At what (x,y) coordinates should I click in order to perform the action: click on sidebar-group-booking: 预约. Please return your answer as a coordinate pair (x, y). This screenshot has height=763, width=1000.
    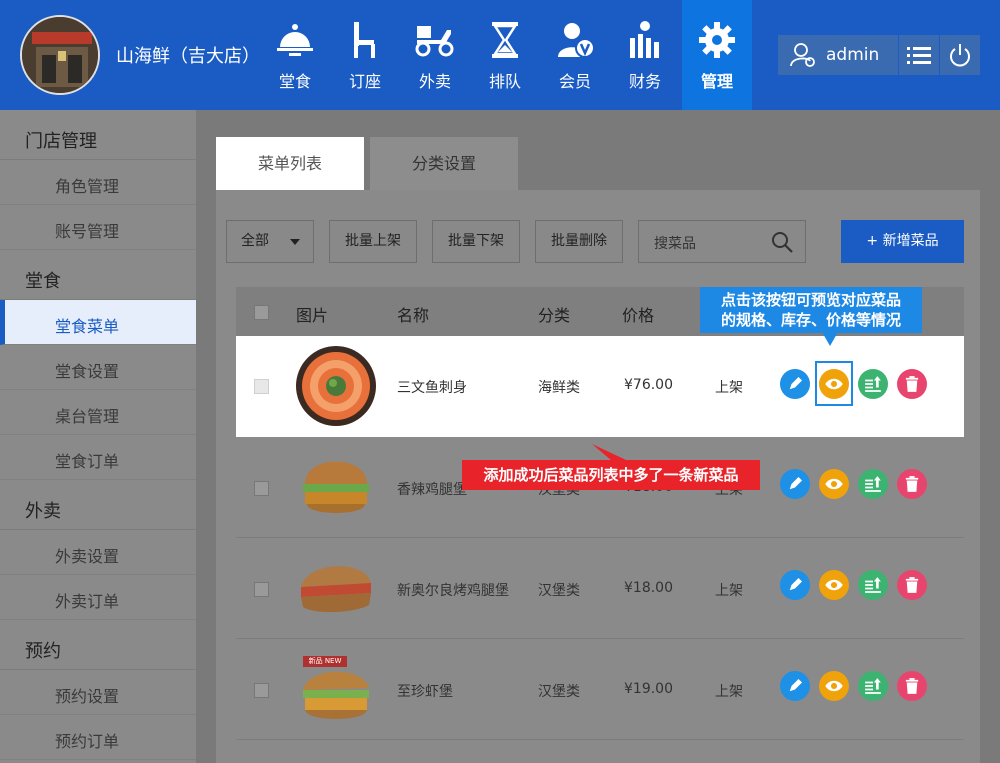
    Looking at the image, I should click on (98, 647).